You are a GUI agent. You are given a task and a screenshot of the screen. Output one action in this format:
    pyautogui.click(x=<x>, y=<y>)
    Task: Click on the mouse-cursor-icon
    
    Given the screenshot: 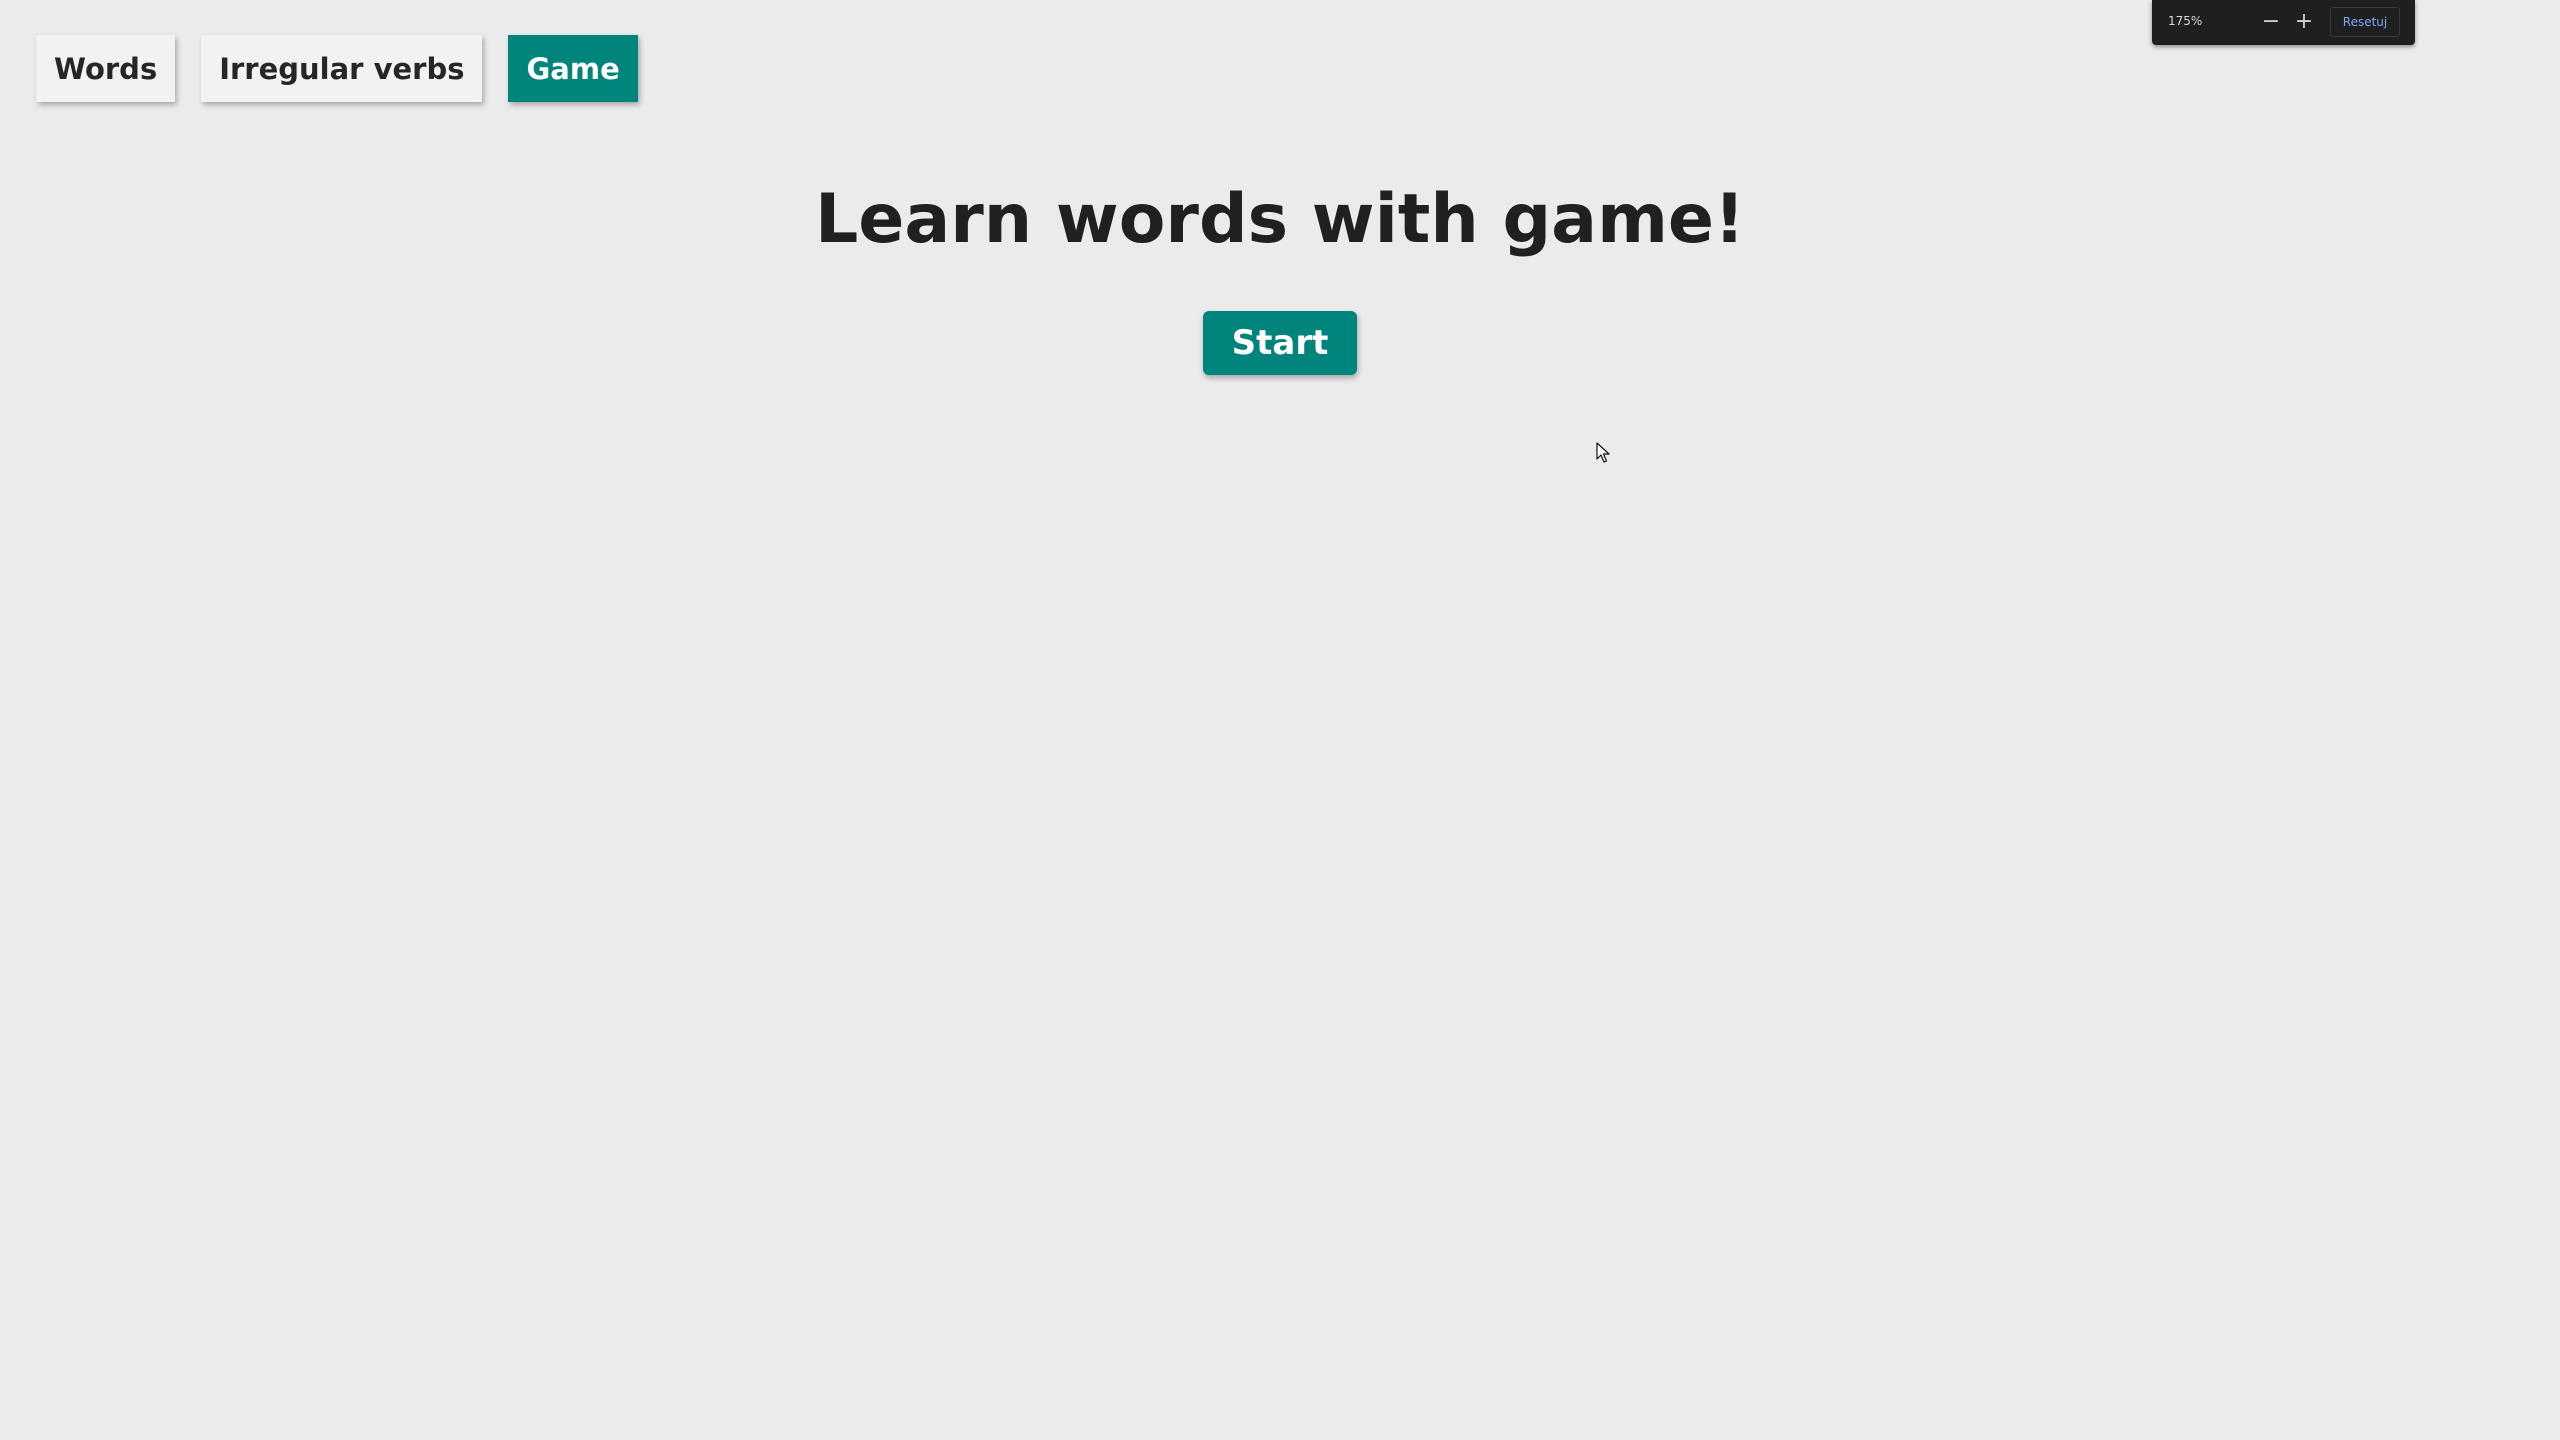 What is the action you would take?
    pyautogui.click(x=1603, y=452)
    